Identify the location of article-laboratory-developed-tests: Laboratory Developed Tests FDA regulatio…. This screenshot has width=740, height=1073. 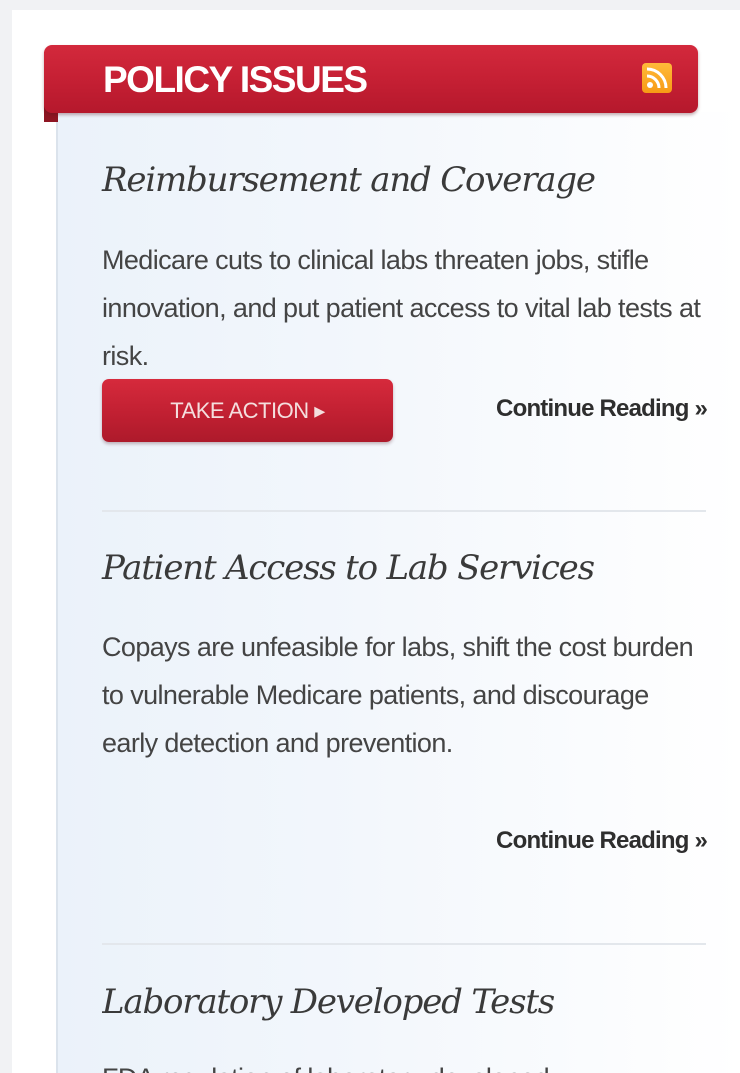
(404, 1026).